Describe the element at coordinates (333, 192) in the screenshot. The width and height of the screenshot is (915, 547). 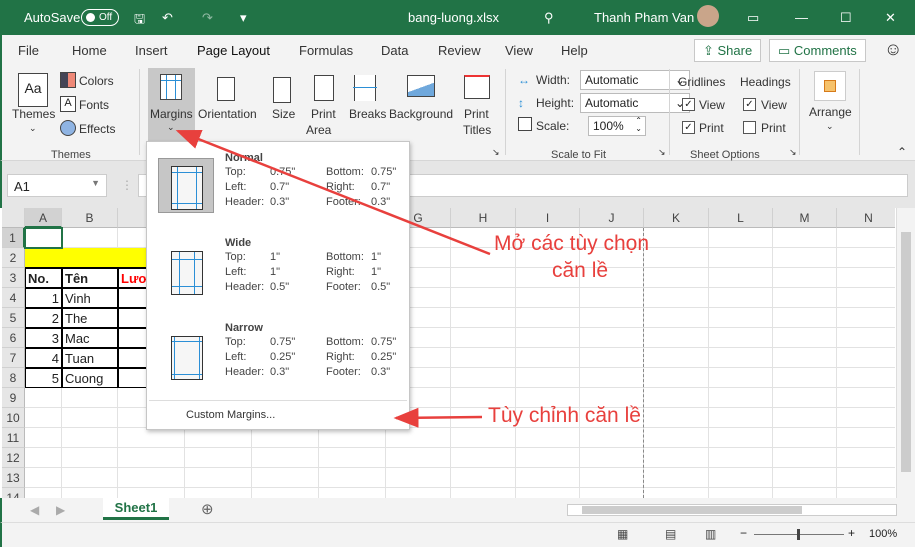
I see `arrow-to-margins` at that location.